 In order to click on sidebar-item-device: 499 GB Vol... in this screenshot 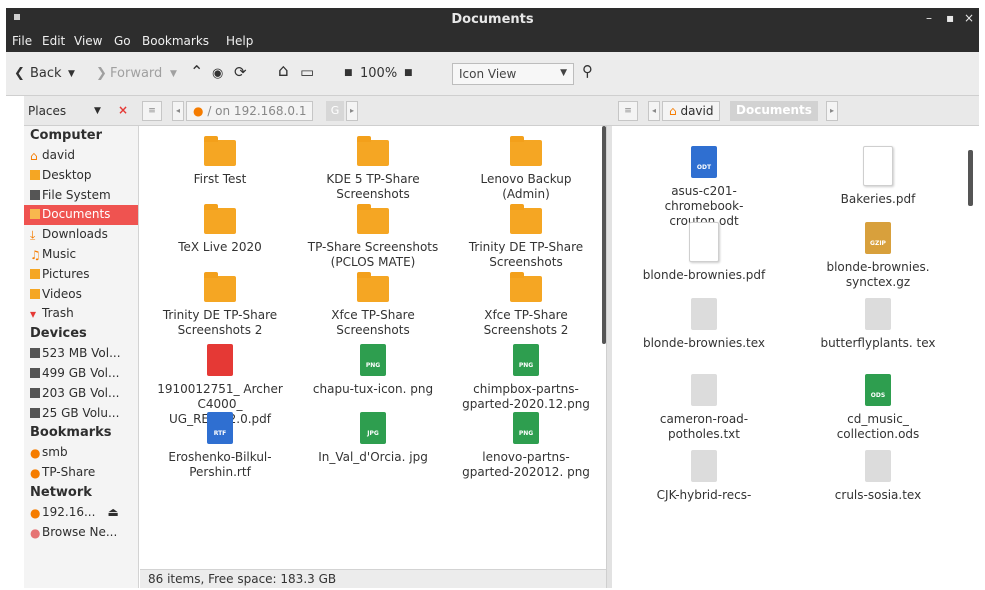, I will do `click(81, 374)`.